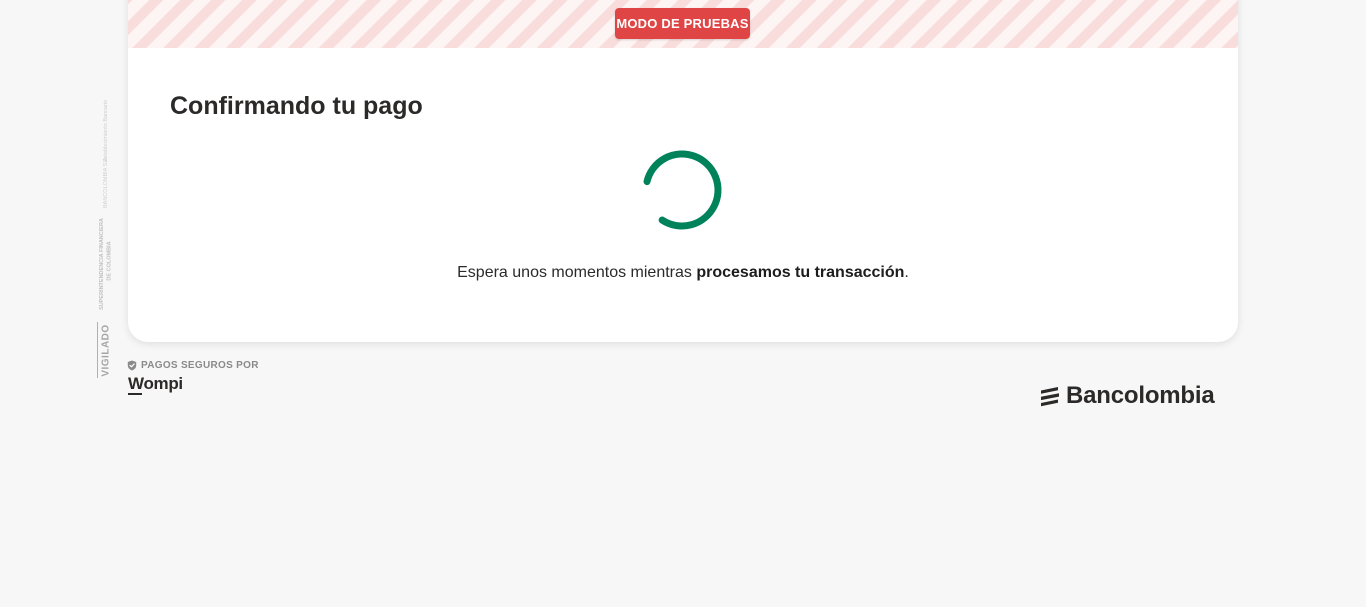  Describe the element at coordinates (1140, 395) in the screenshot. I see `bancolombia-logo-text: Bancolombia` at that location.